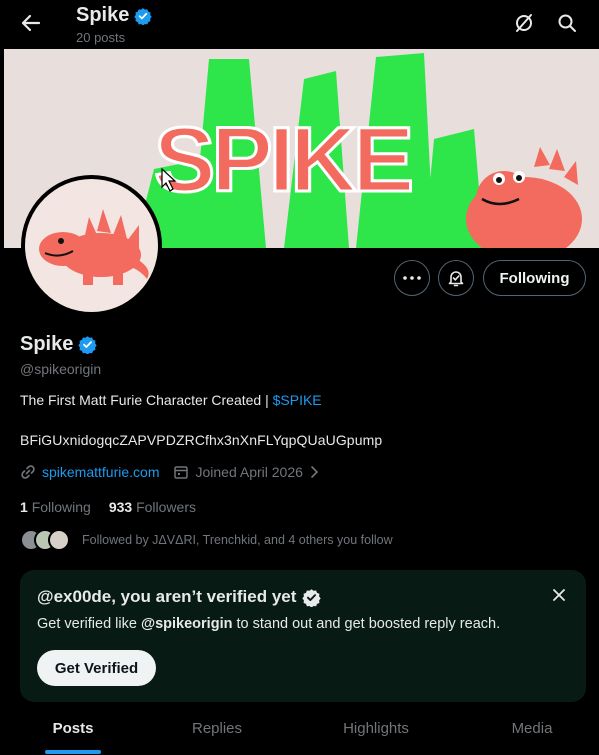 This screenshot has width=599, height=755. Describe the element at coordinates (314, 472) in the screenshot. I see `chevron-right-icon` at that location.